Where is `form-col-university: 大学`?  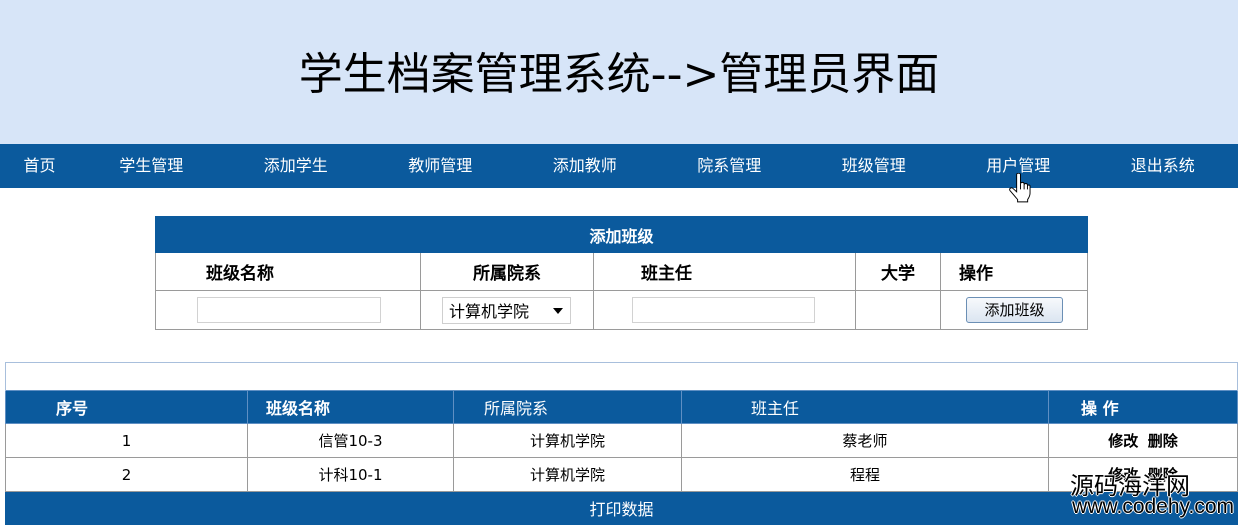 form-col-university: 大学 is located at coordinates (898, 271).